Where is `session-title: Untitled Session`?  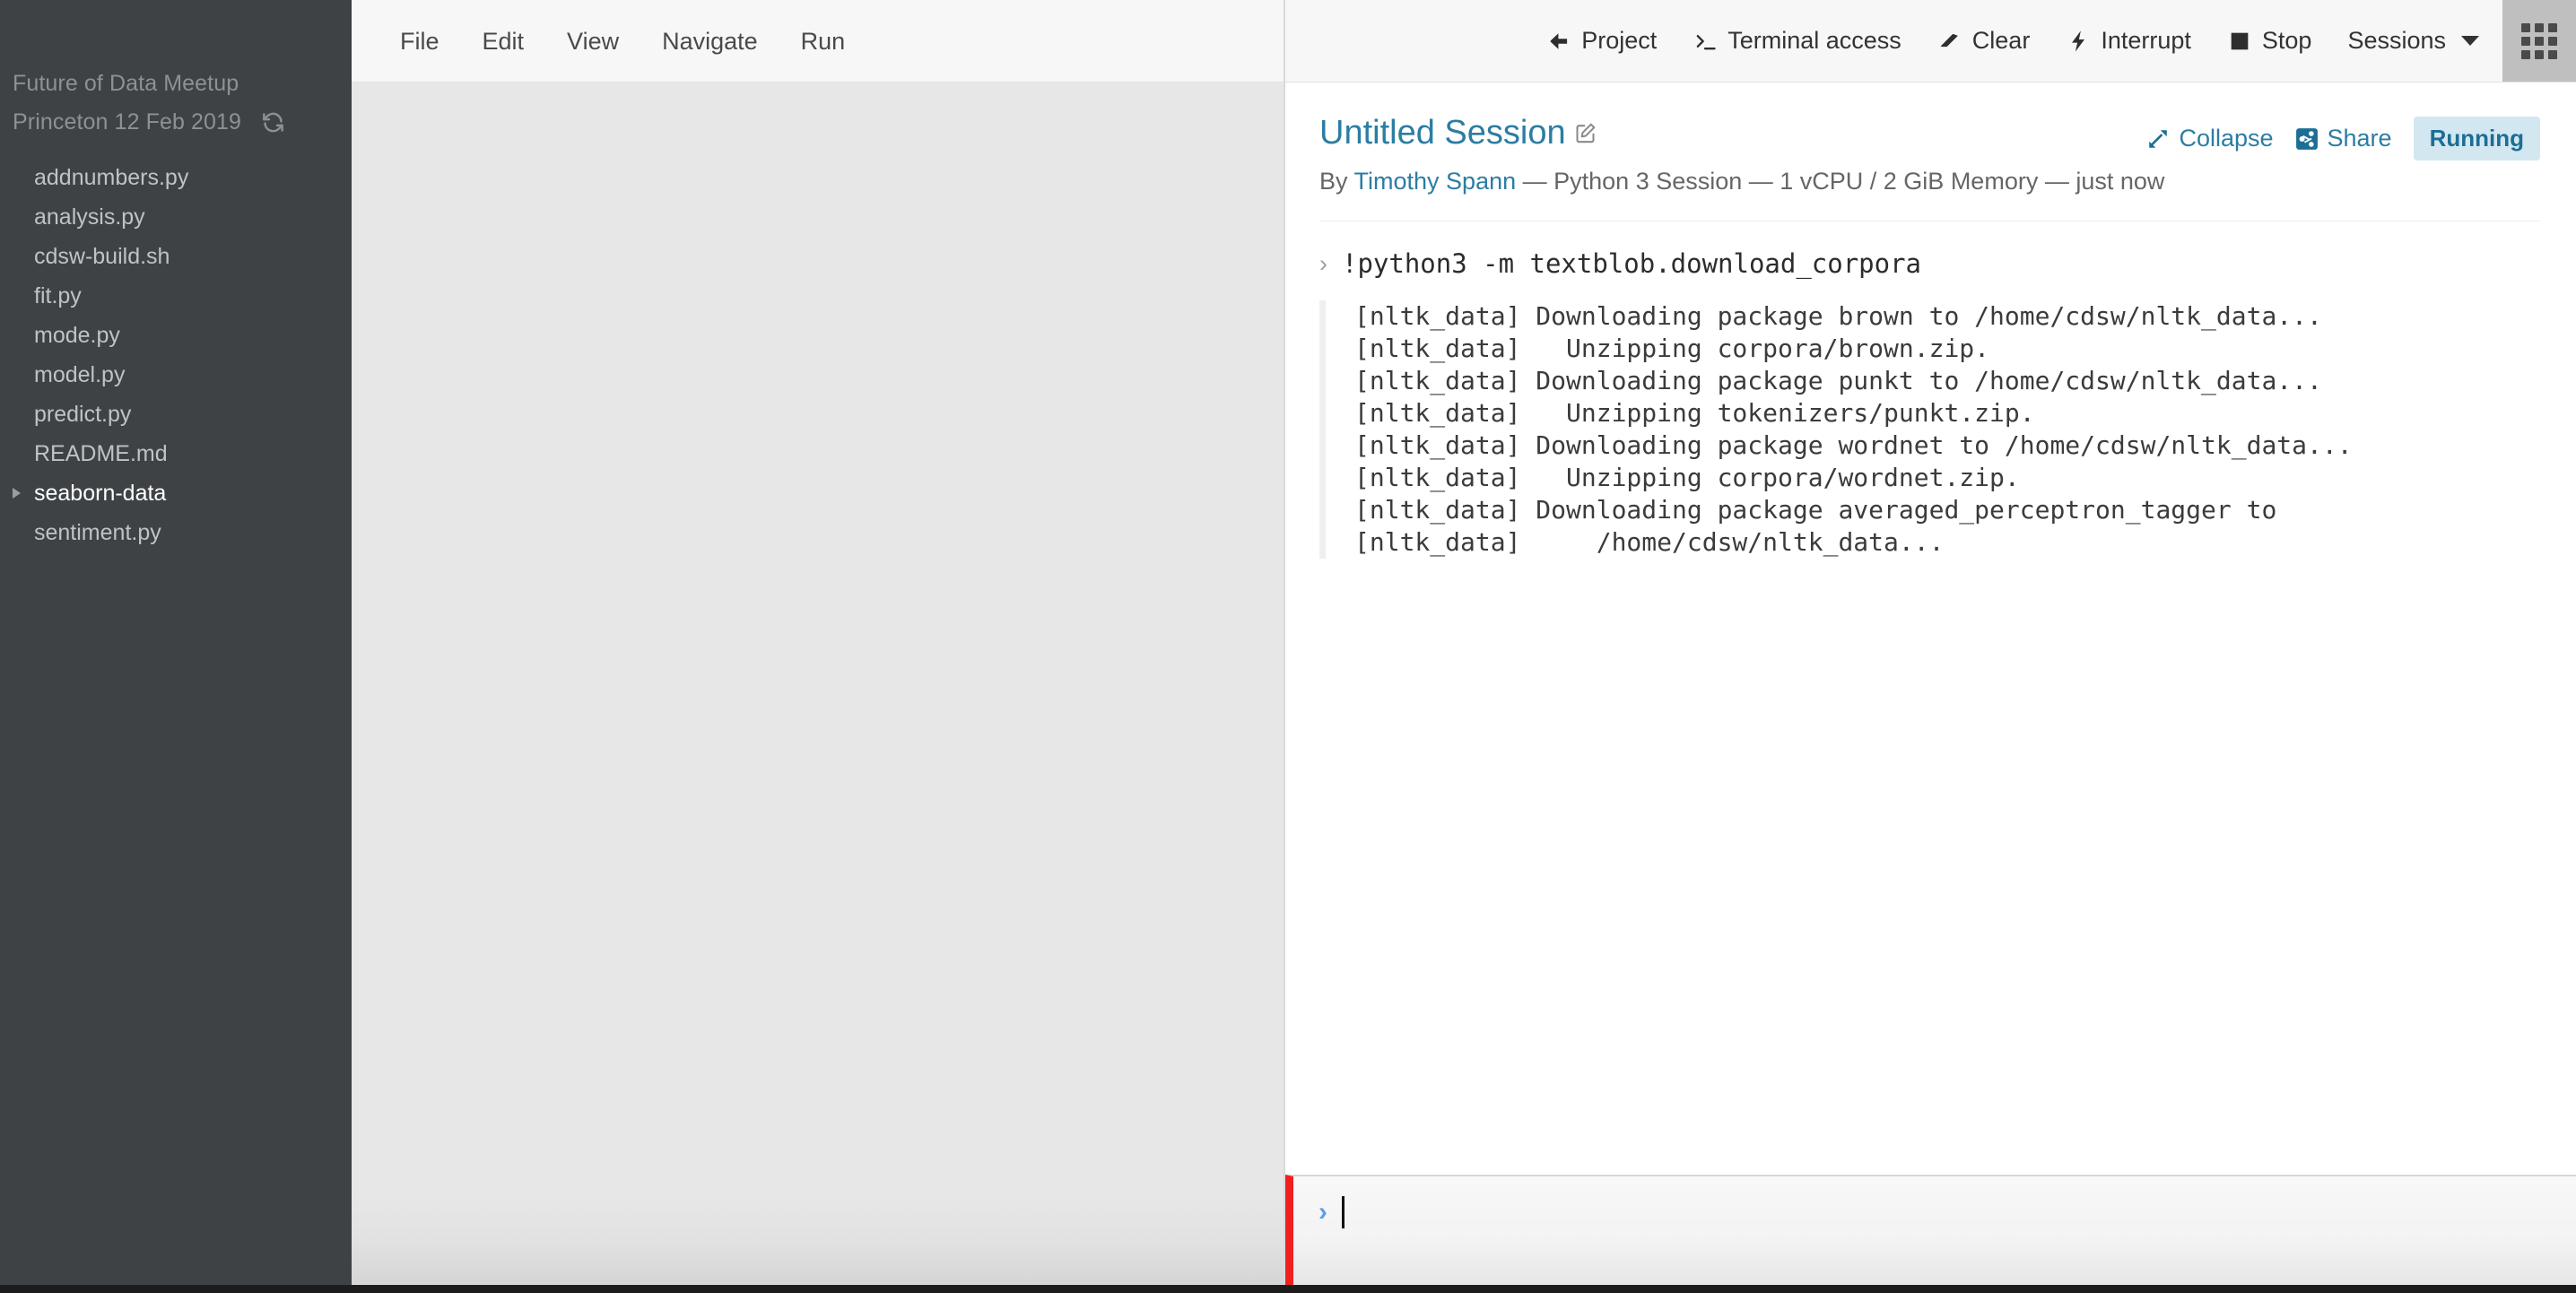 session-title: Untitled Session is located at coordinates (1442, 132).